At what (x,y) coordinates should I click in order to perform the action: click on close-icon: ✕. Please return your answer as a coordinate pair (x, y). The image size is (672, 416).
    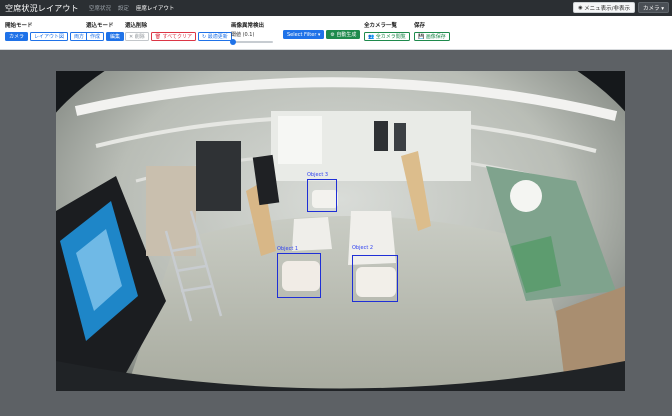
    Looking at the image, I should click on (131, 36).